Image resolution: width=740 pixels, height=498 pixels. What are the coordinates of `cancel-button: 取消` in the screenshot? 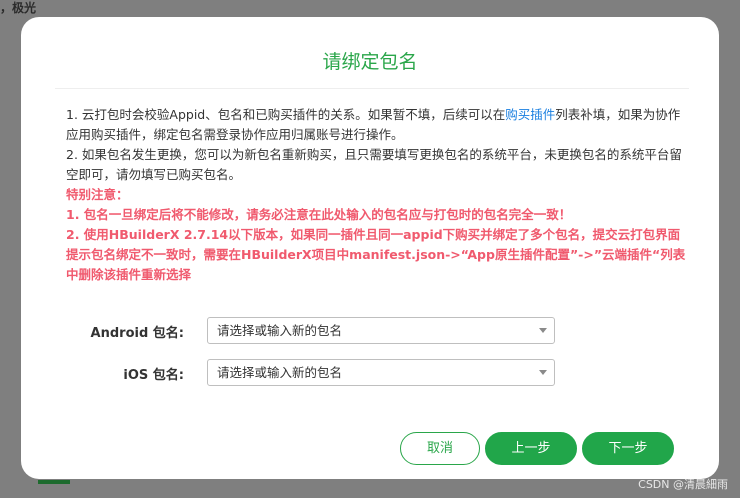 It's located at (440, 448).